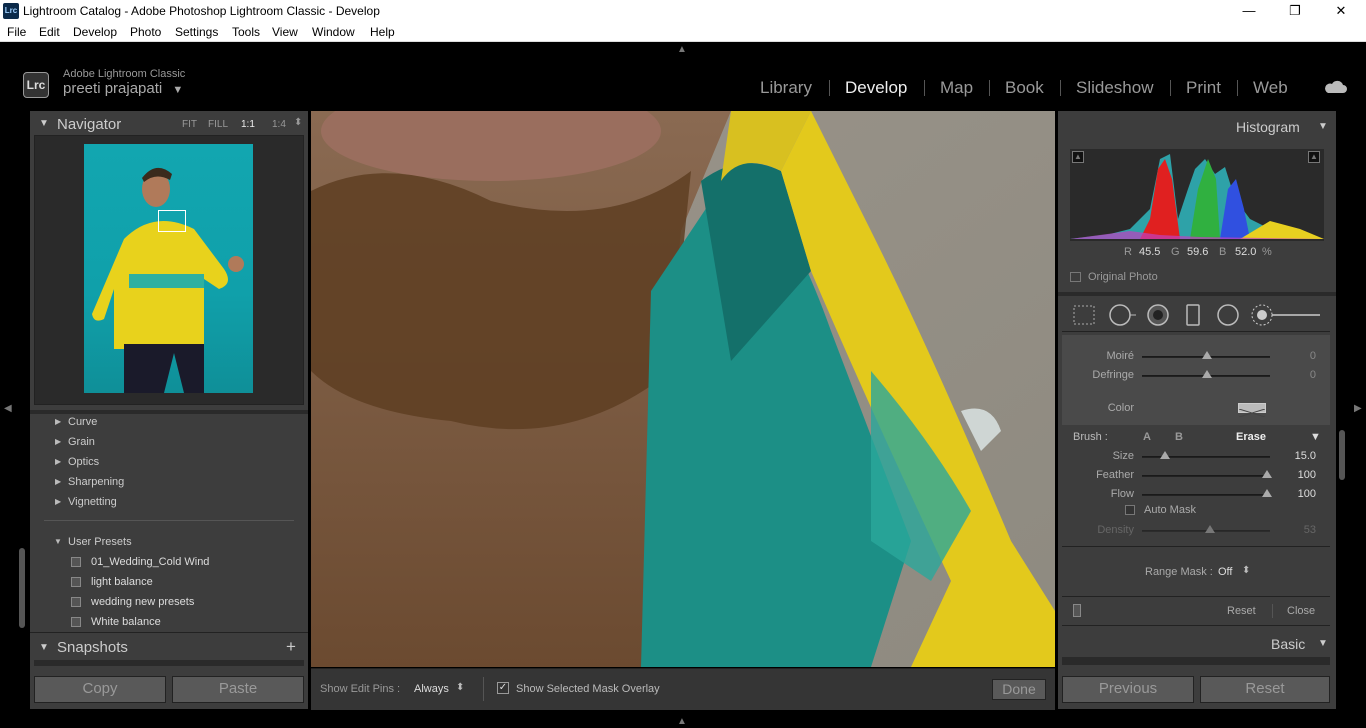  What do you see at coordinates (246, 32) in the screenshot?
I see `menu-tools: Tools` at bounding box center [246, 32].